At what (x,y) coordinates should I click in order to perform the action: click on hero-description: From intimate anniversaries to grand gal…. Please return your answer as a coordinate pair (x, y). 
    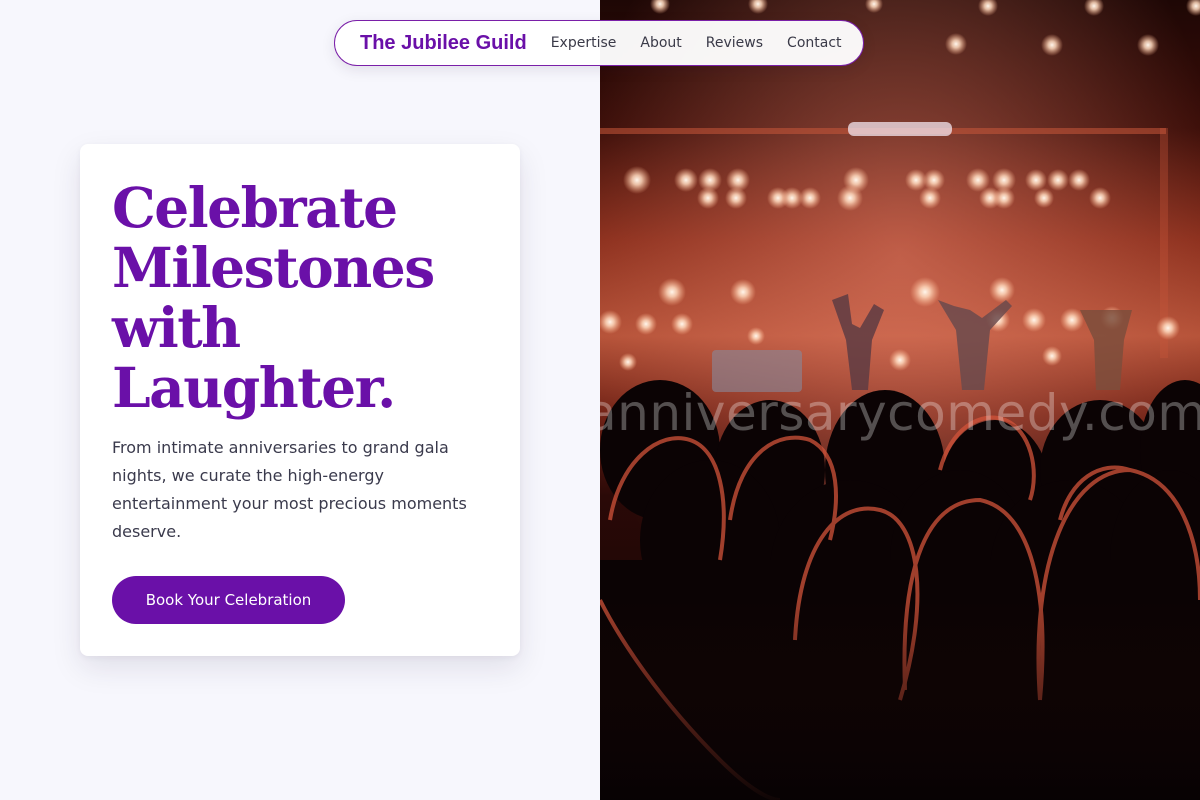
    Looking at the image, I should click on (289, 489).